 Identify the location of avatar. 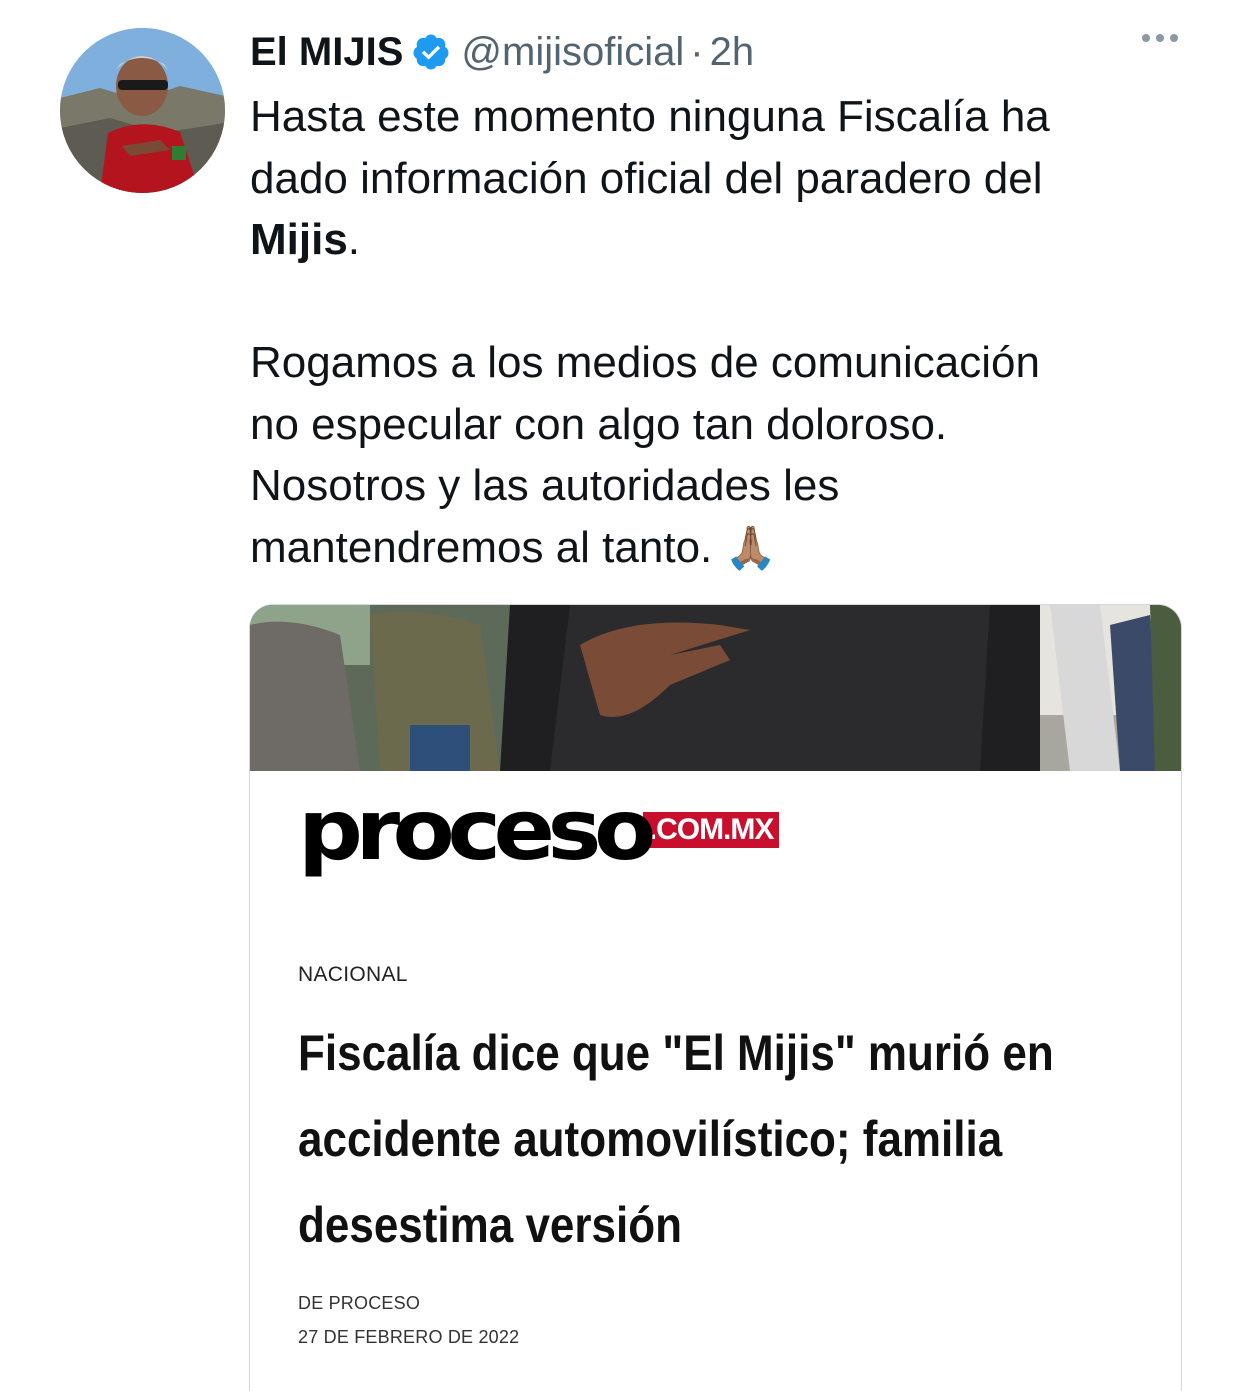
(142, 110).